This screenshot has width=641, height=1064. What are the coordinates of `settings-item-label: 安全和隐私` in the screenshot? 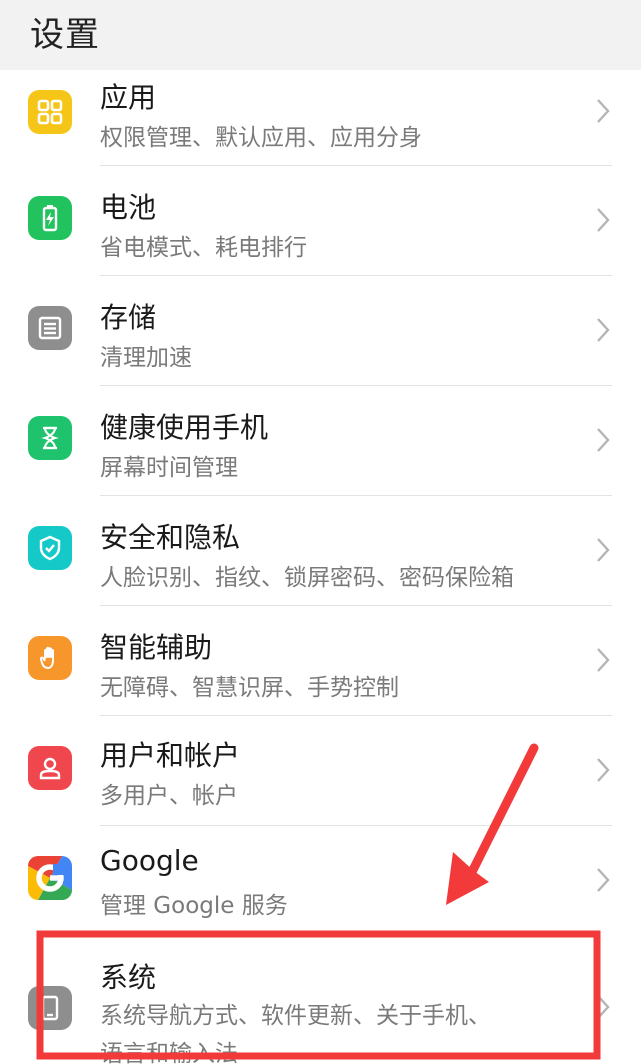 It's located at (170, 537).